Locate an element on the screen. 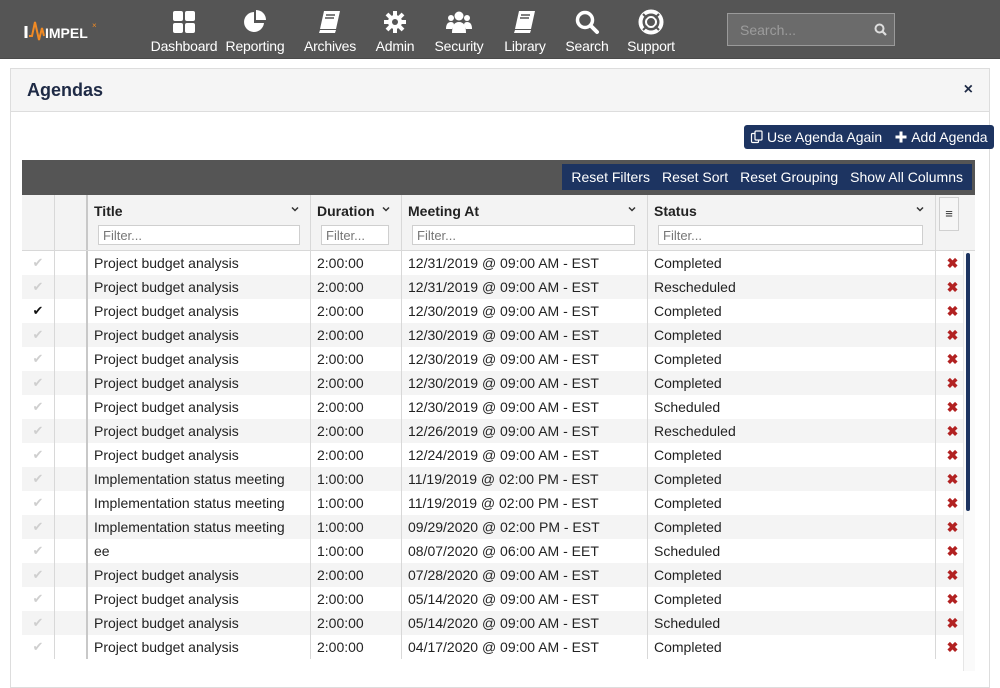 The width and height of the screenshot is (1000, 688). nav-dashboard: Dashboard is located at coordinates (184, 29).